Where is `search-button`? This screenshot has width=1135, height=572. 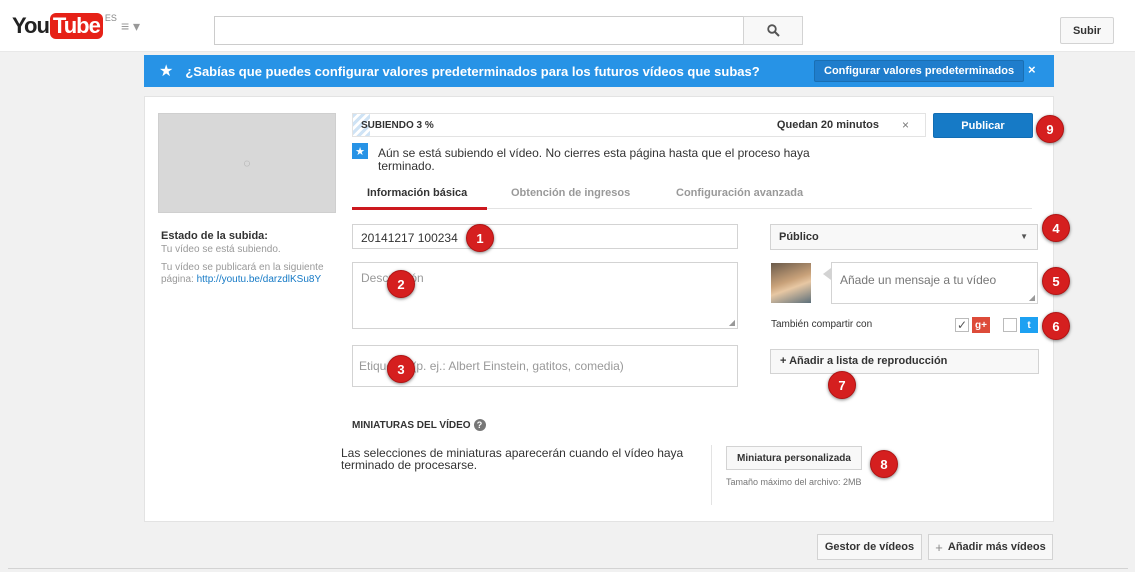
search-button is located at coordinates (773, 30).